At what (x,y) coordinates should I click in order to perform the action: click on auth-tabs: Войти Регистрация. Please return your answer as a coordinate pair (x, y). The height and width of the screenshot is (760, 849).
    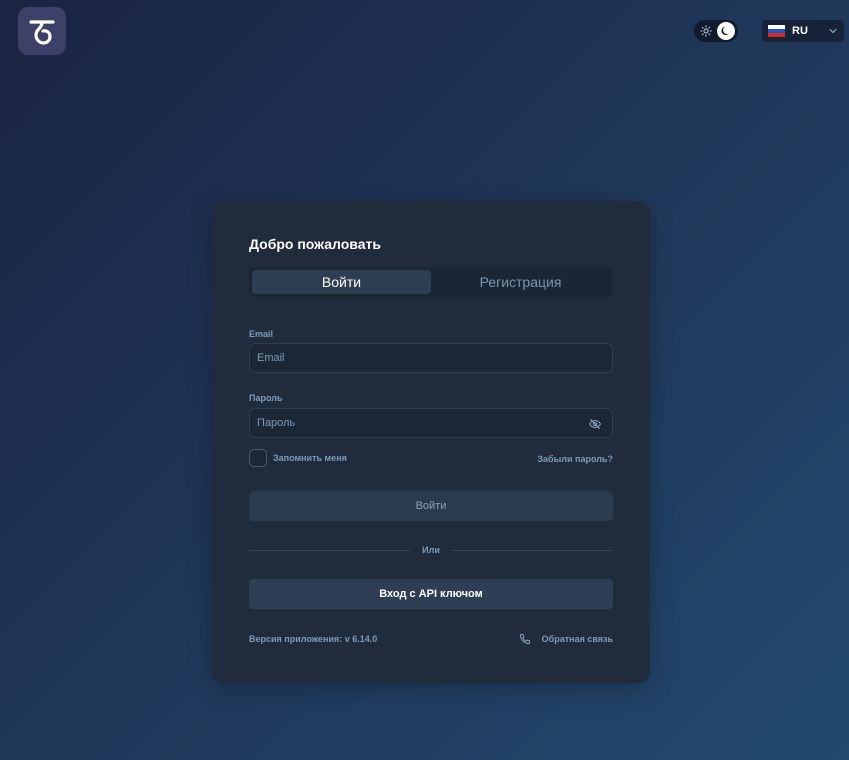
    Looking at the image, I should click on (431, 282).